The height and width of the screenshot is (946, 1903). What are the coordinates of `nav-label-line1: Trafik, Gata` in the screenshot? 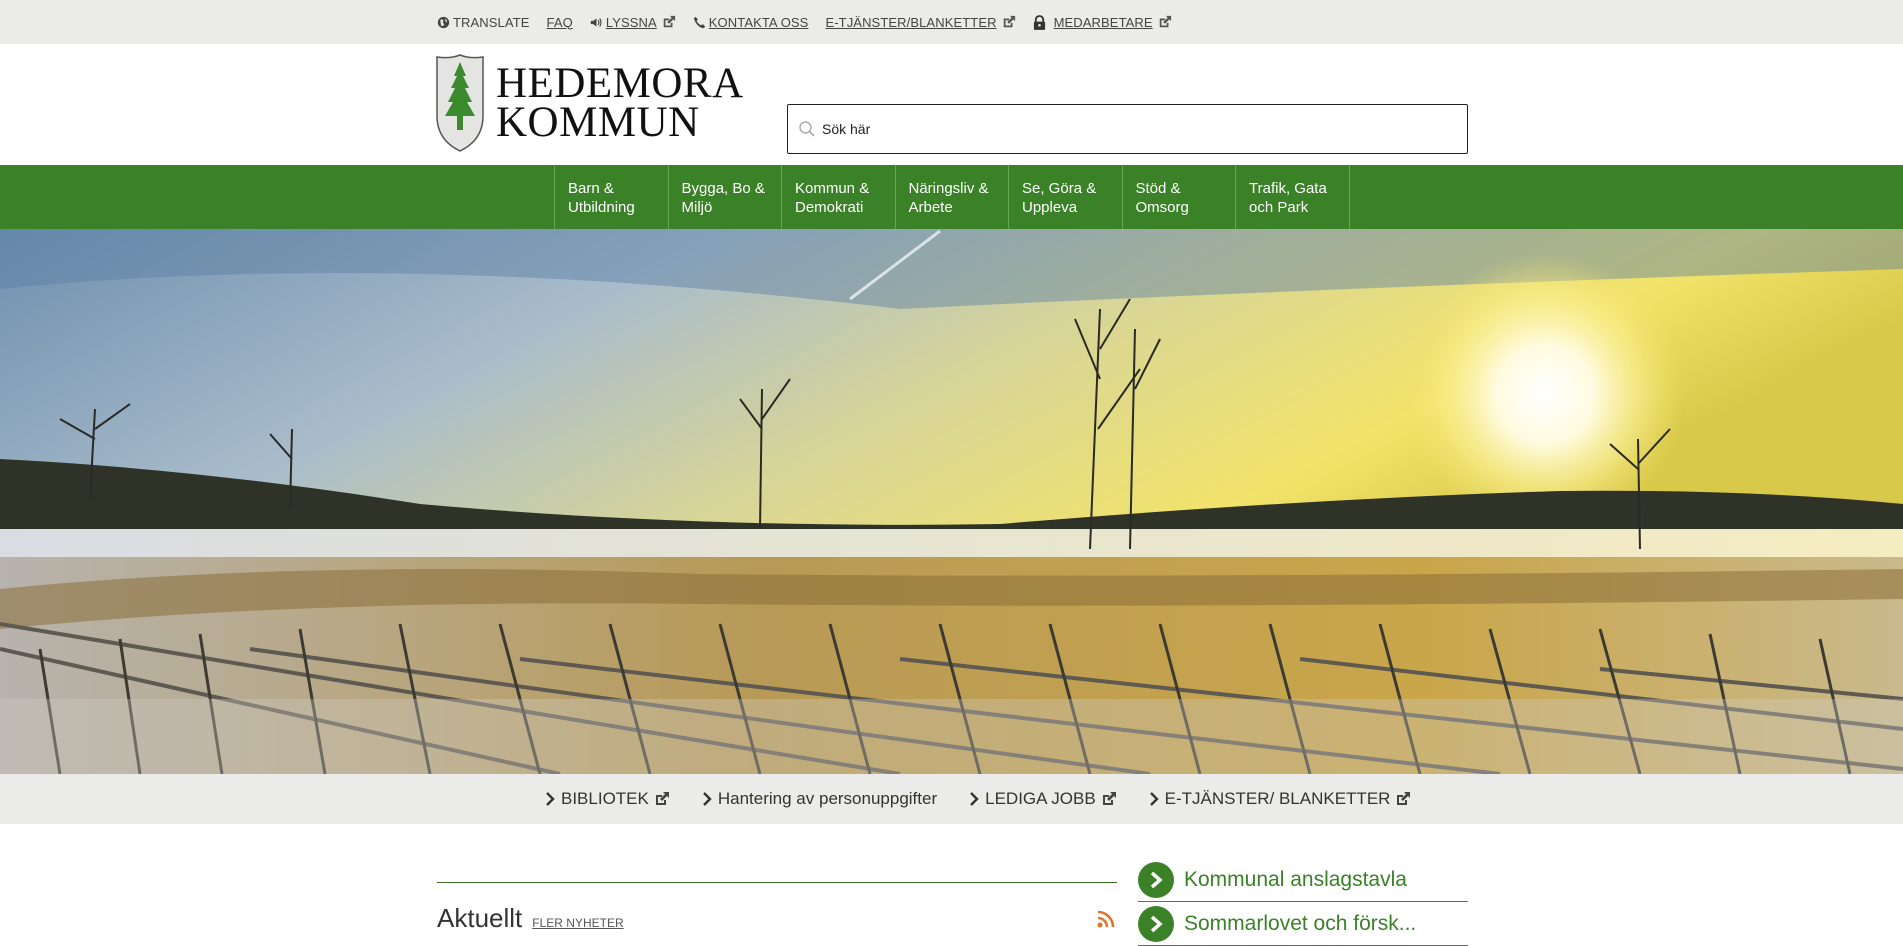 It's located at (1288, 188).